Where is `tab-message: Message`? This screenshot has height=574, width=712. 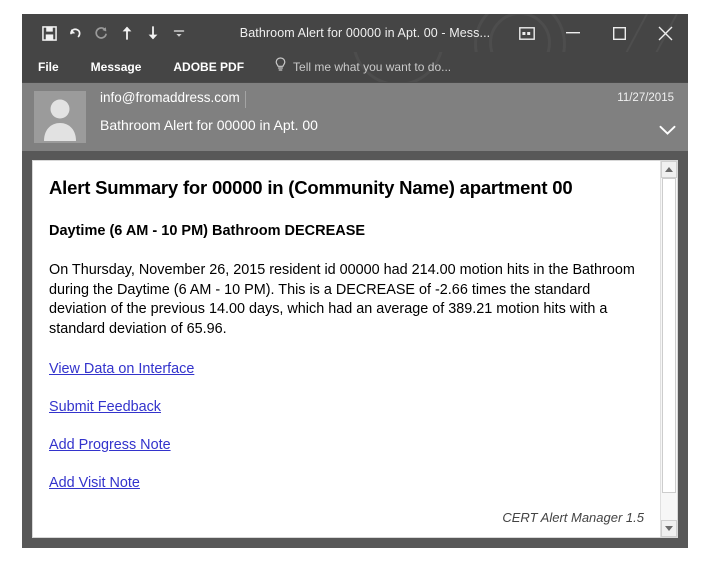
tab-message: Message is located at coordinates (116, 67).